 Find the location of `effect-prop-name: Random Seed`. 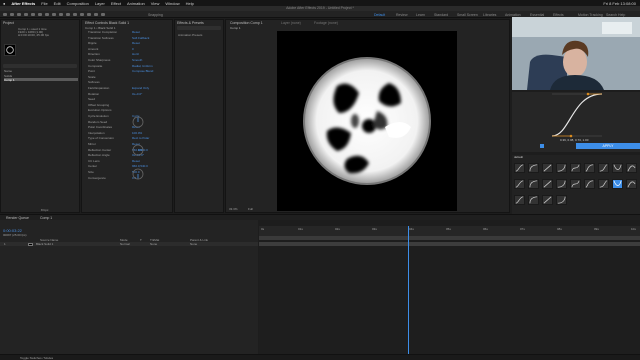

effect-prop-name: Random Seed is located at coordinates (97, 122).